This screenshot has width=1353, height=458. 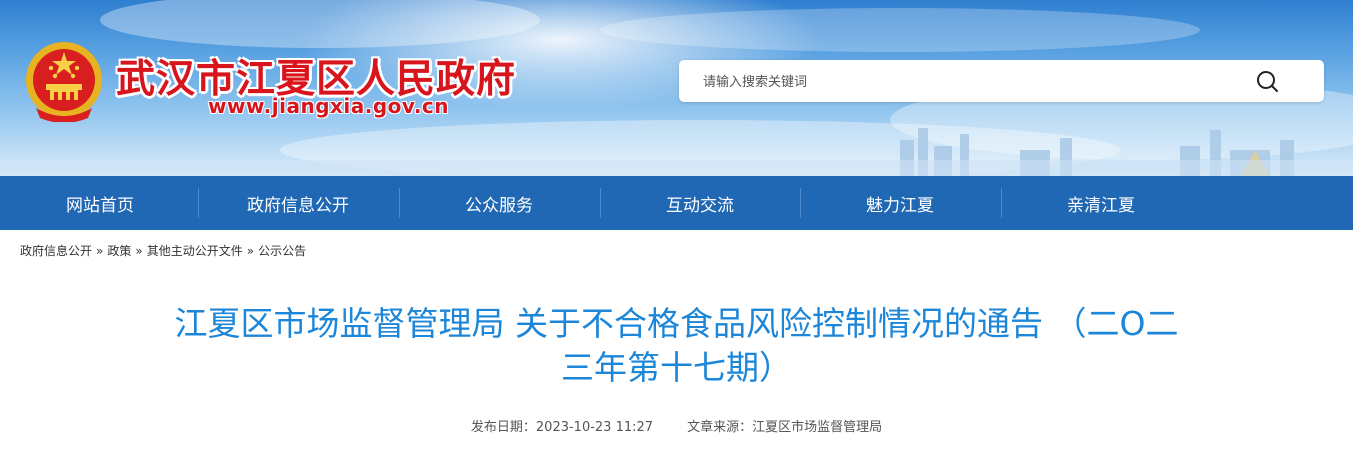 What do you see at coordinates (720, 427) in the screenshot?
I see `source-label: 文章来源：` at bounding box center [720, 427].